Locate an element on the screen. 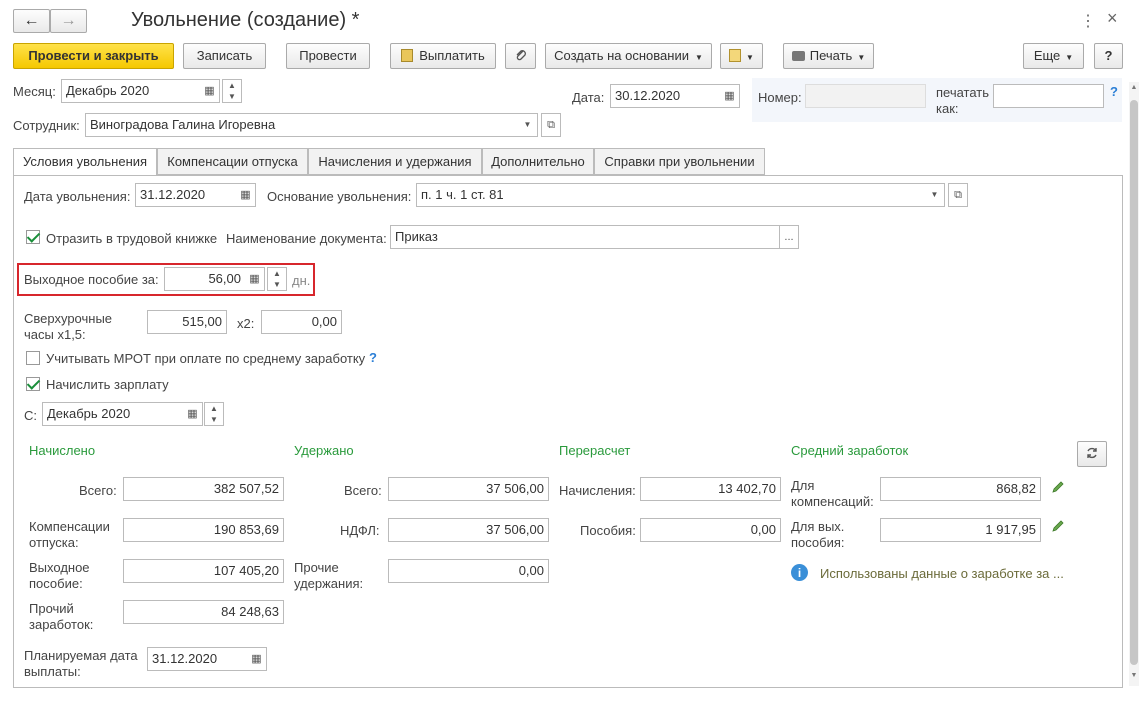 The height and width of the screenshot is (701, 1142). scrollbar-down-icon: ▼ is located at coordinates (1134, 675).